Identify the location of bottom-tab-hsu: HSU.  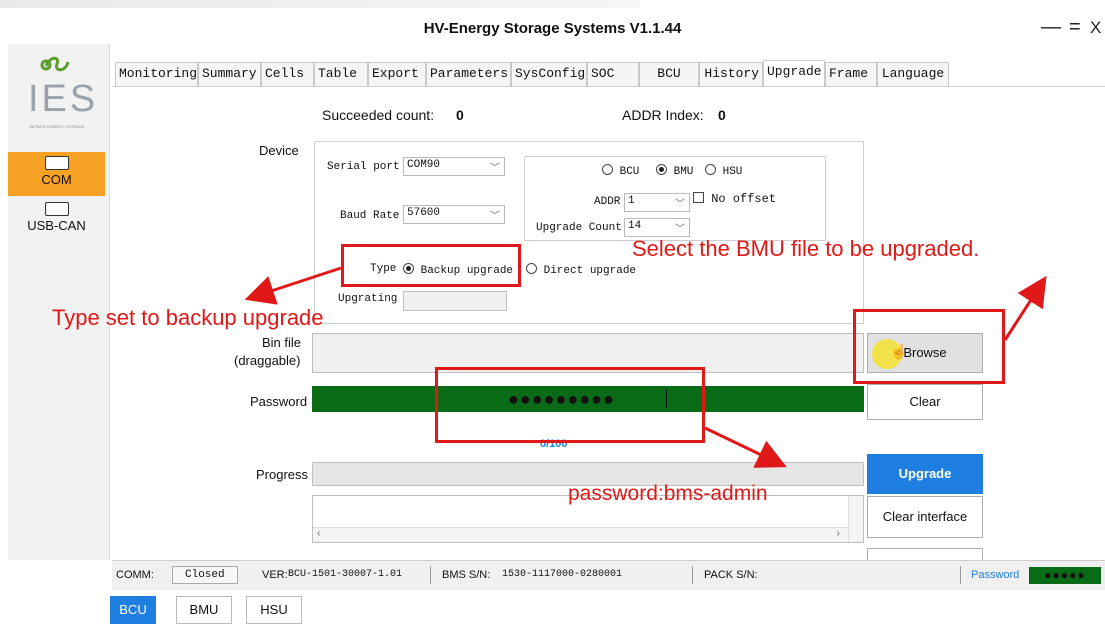
(274, 610).